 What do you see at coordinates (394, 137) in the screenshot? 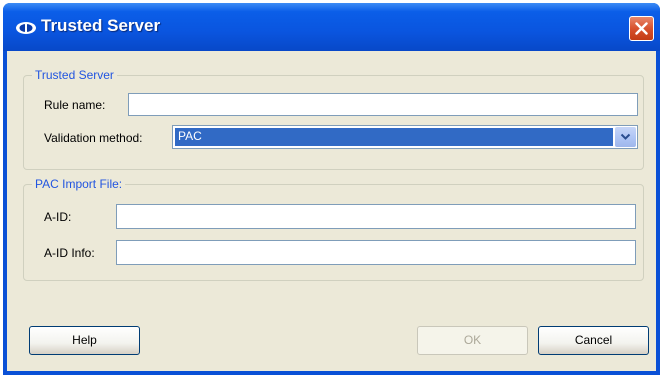
I see `validation-method-value: PAC` at bounding box center [394, 137].